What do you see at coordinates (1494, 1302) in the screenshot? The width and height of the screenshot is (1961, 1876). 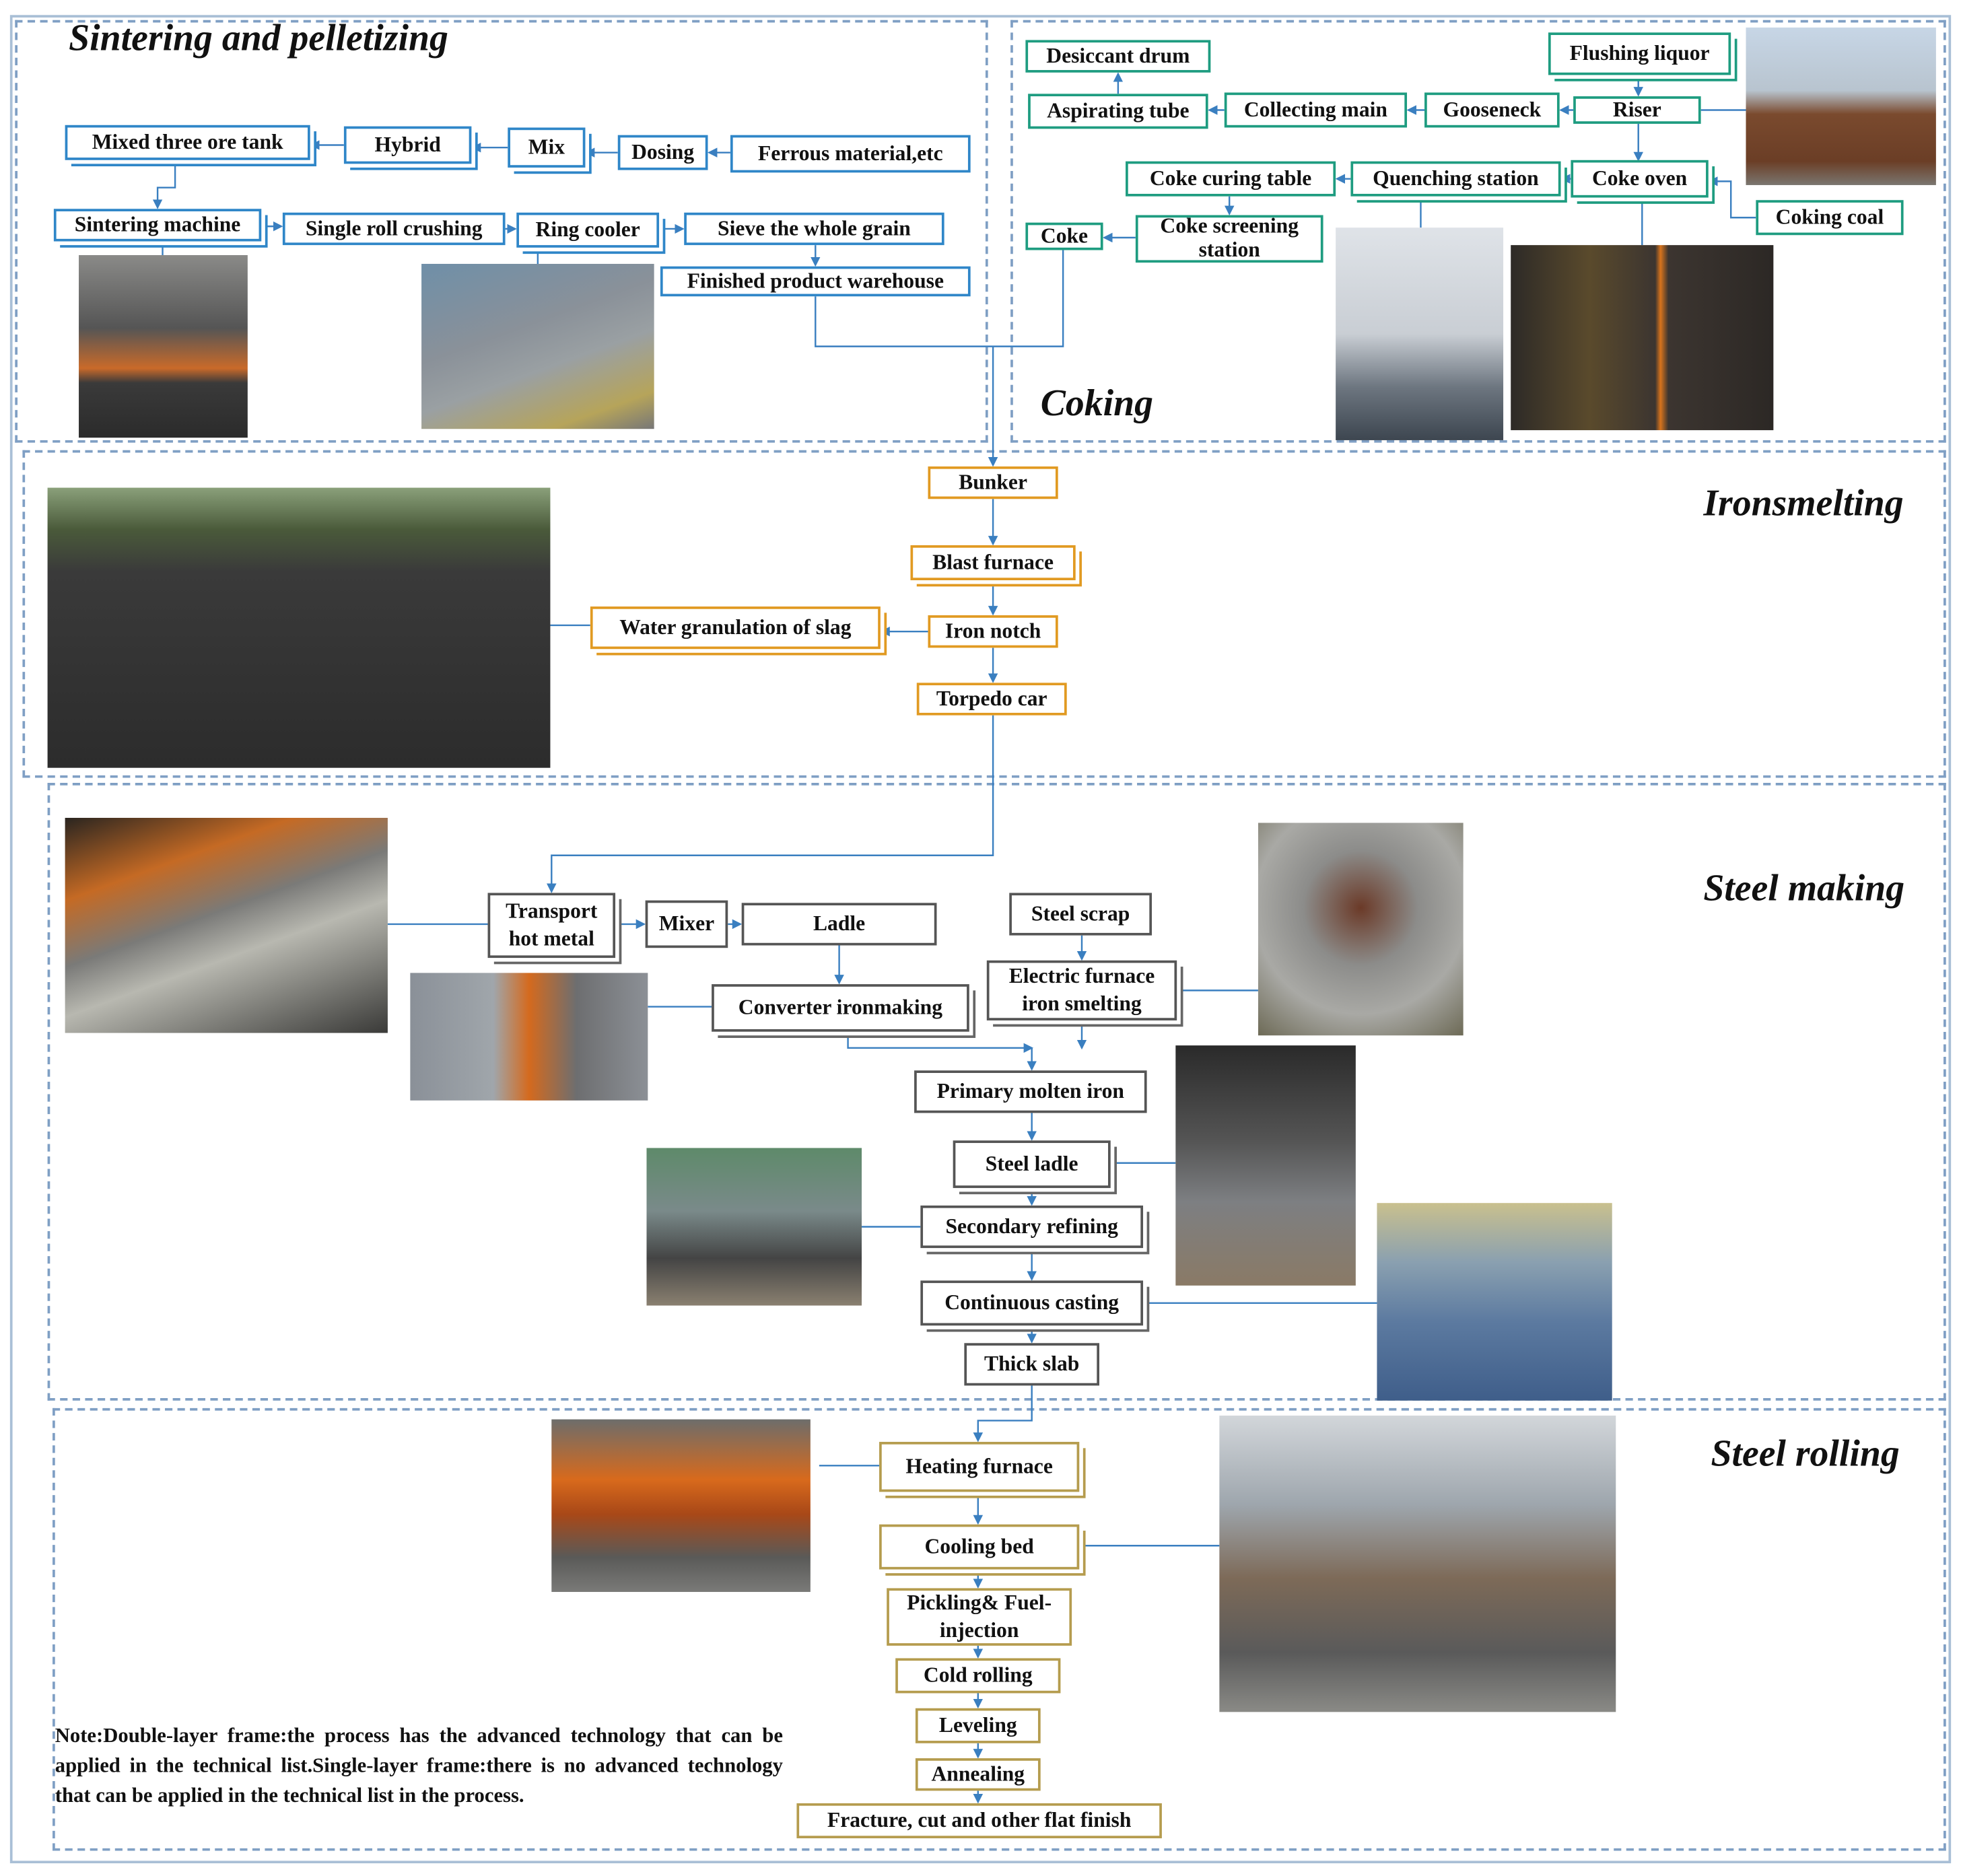 I see `continuous-casting-photo` at bounding box center [1494, 1302].